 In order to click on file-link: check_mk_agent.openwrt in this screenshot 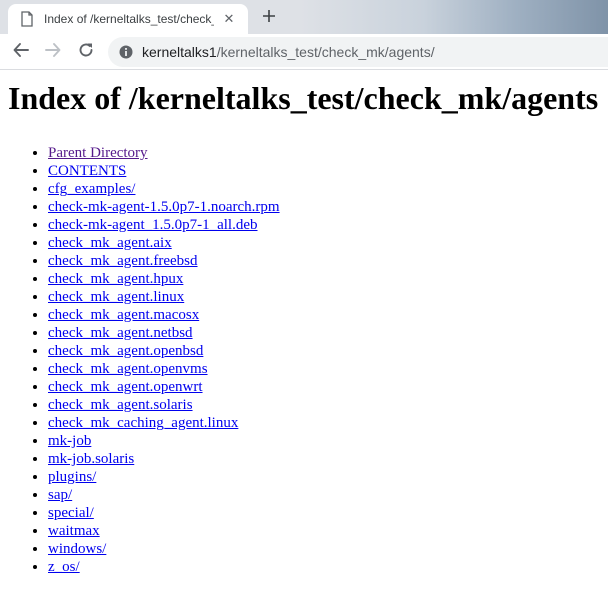, I will do `click(125, 387)`.